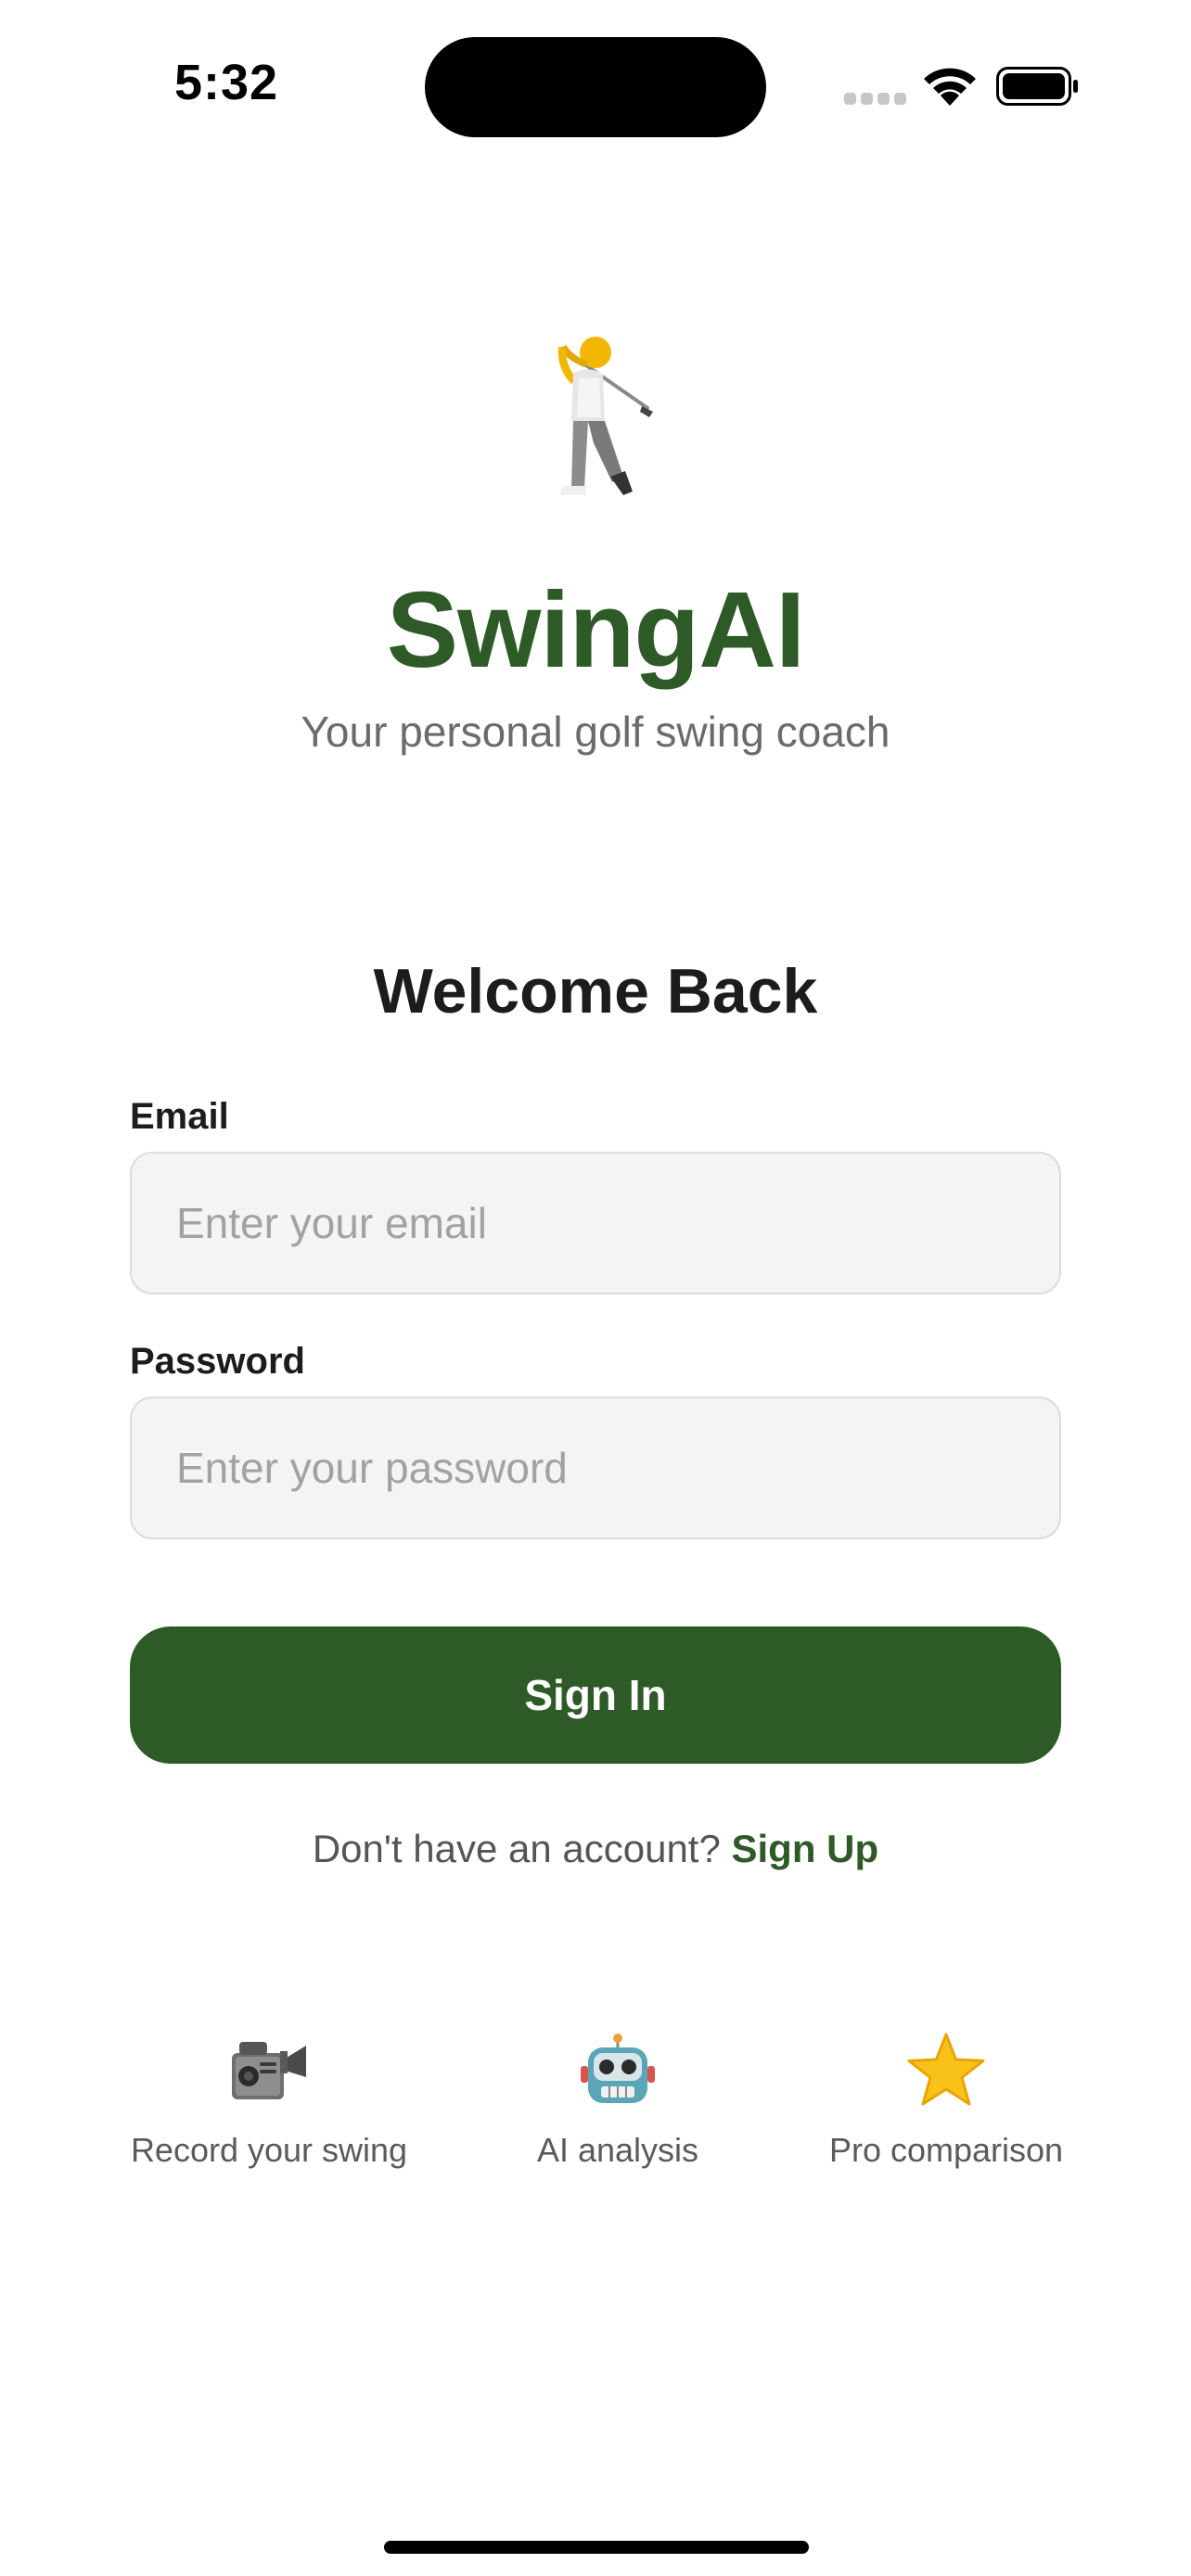 The width and height of the screenshot is (1191, 2576). I want to click on feature-ai-analysis: AI analysis, so click(618, 2101).